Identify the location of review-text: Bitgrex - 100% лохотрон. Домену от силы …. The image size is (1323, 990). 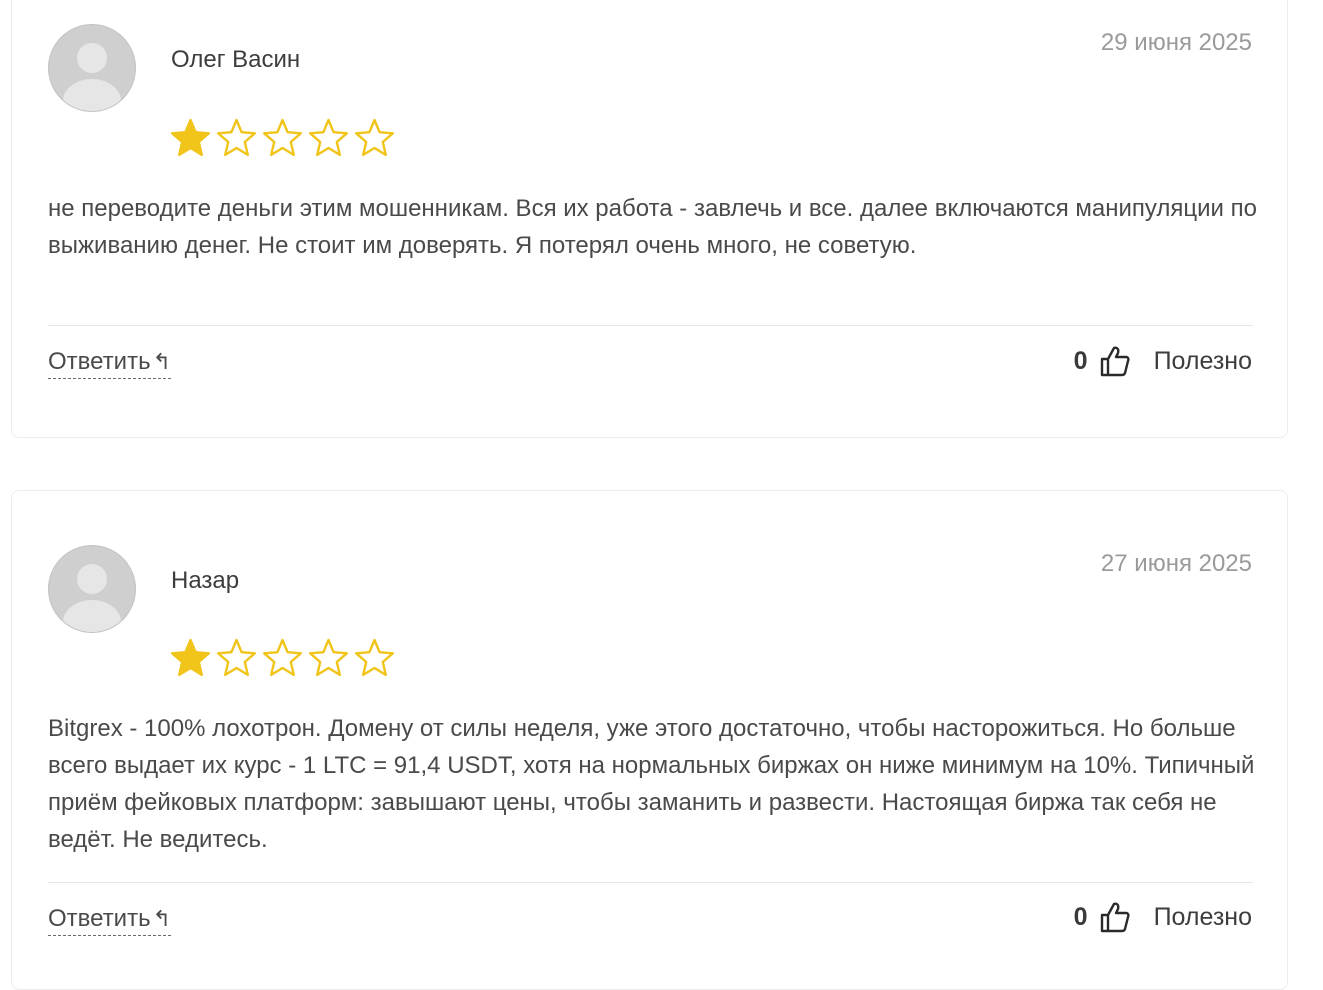
(651, 784).